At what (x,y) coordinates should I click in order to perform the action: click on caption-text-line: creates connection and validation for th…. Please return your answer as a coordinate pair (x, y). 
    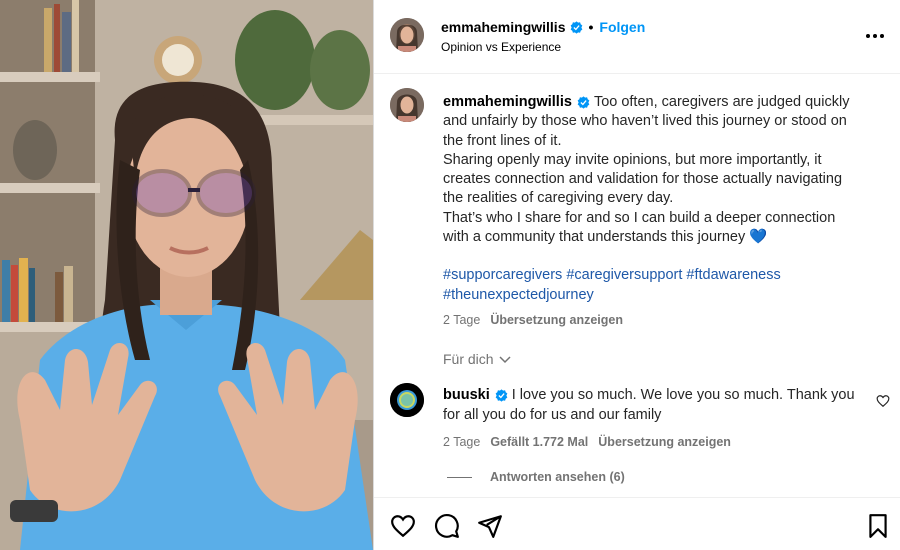
    Looking at the image, I should click on (643, 179).